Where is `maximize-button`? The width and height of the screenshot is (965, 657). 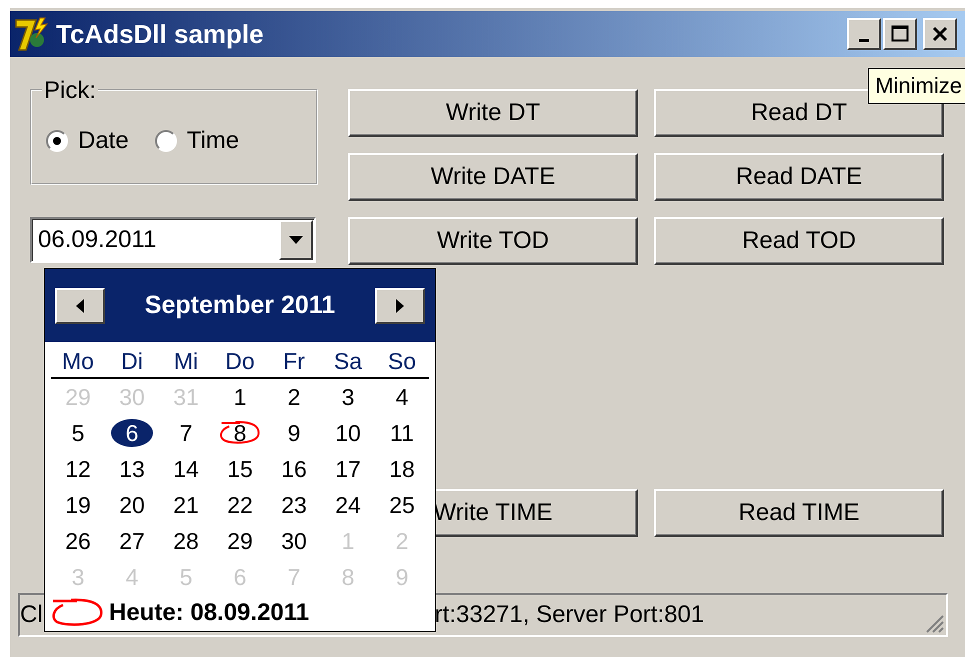
maximize-button is located at coordinates (900, 34).